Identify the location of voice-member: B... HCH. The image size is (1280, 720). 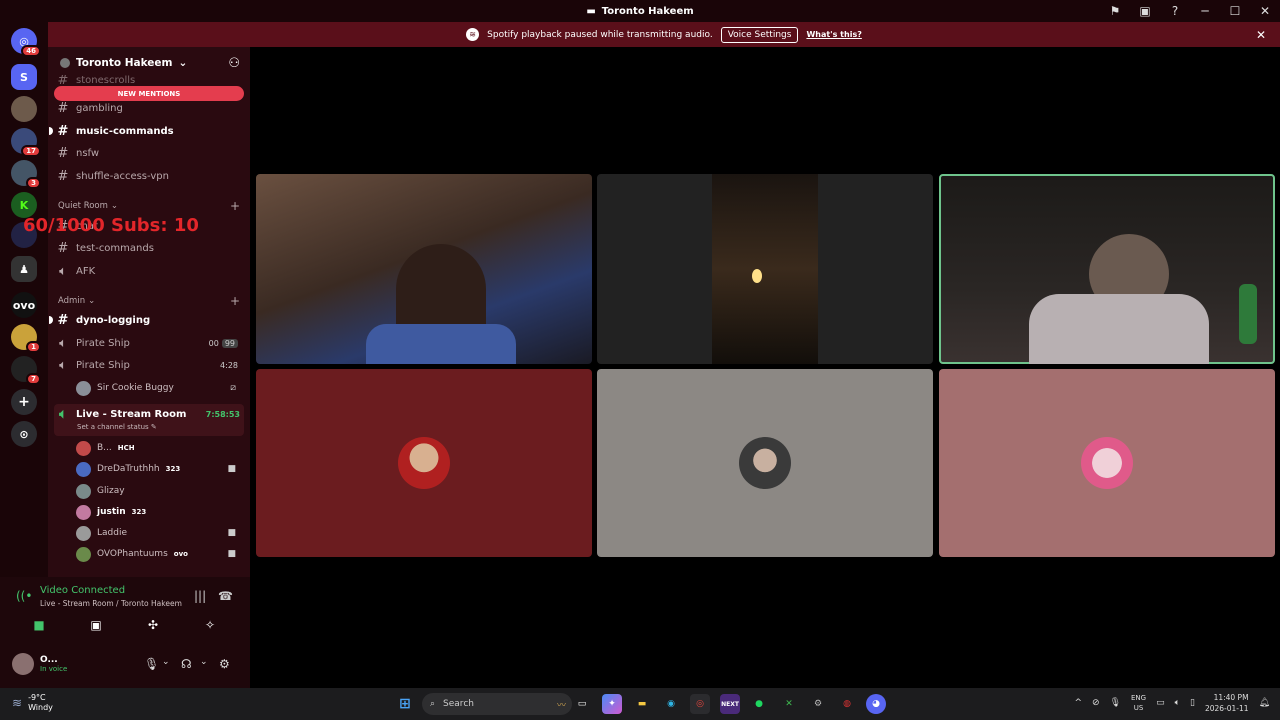
(159, 448).